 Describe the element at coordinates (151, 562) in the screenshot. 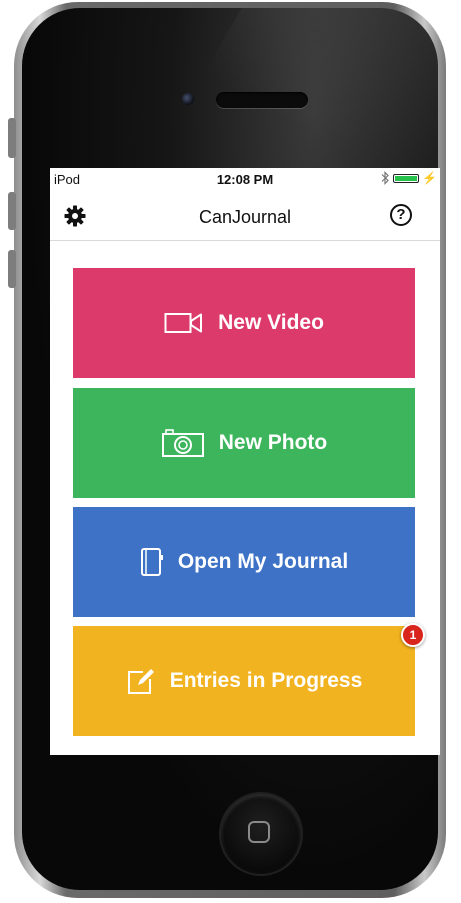

I see `journal-icon` at that location.